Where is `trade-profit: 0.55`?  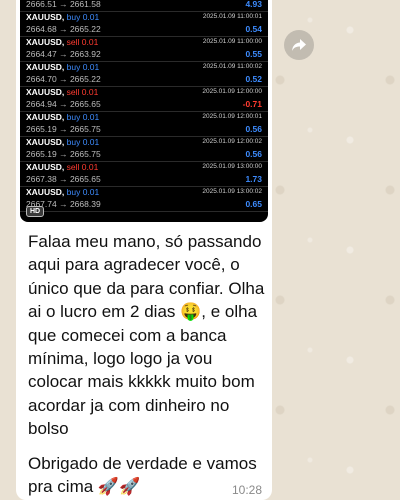
trade-profit: 0.55 is located at coordinates (253, 54).